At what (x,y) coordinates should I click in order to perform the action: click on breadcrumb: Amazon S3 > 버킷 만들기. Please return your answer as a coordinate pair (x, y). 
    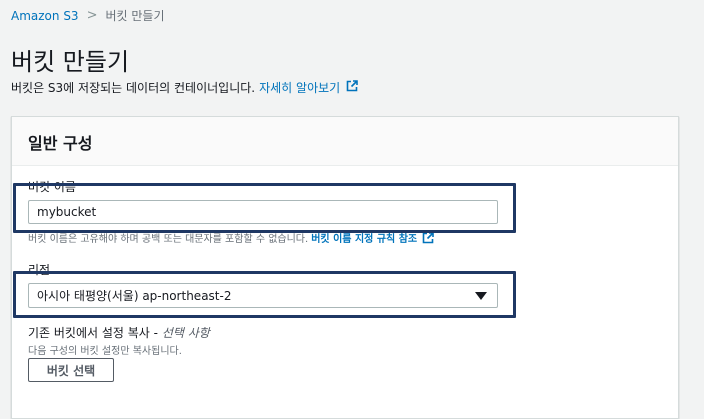
    Looking at the image, I should click on (88, 15).